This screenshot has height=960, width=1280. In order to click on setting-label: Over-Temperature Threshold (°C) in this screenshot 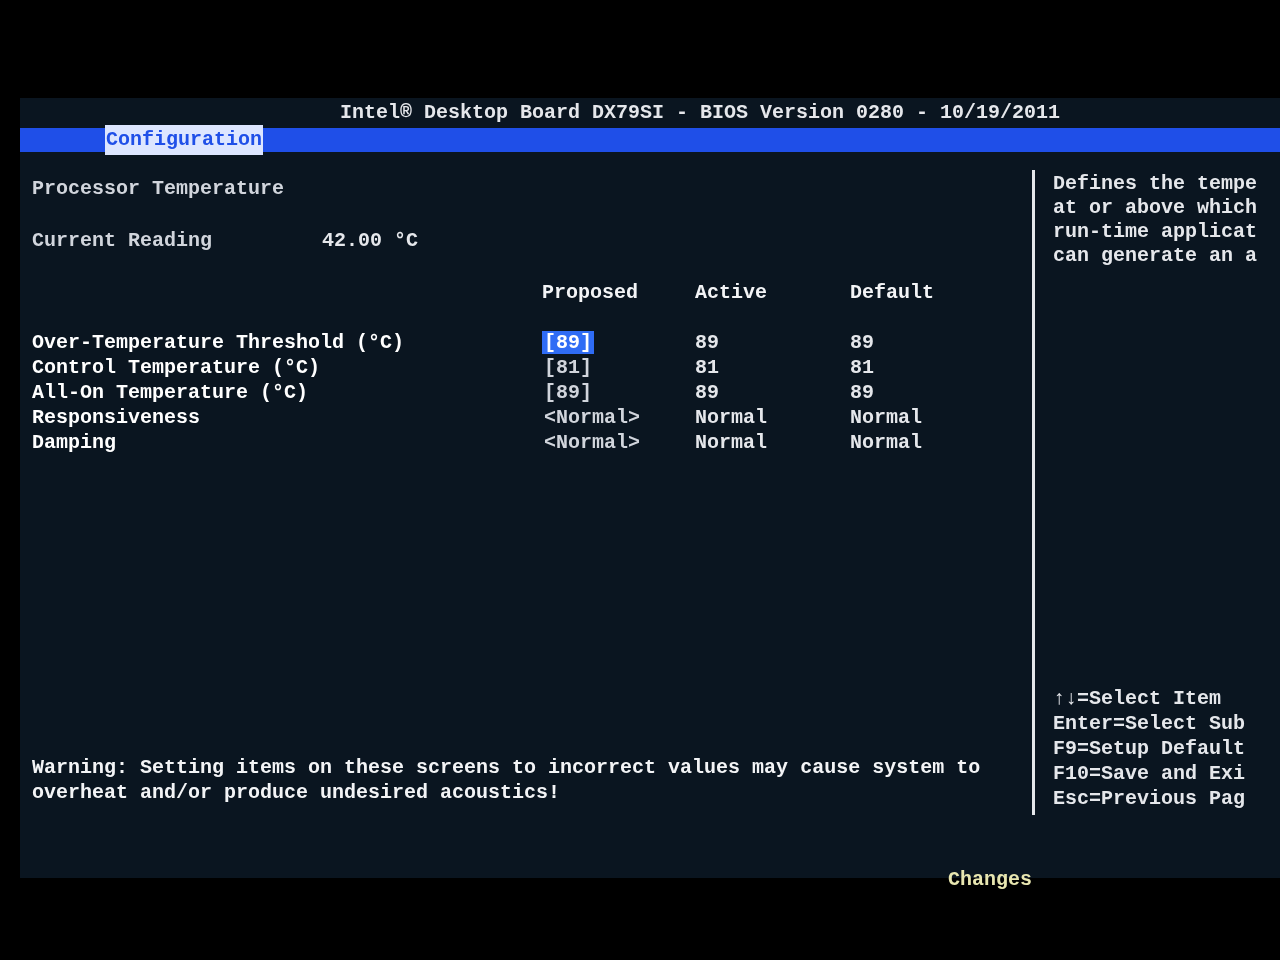, I will do `click(219, 342)`.